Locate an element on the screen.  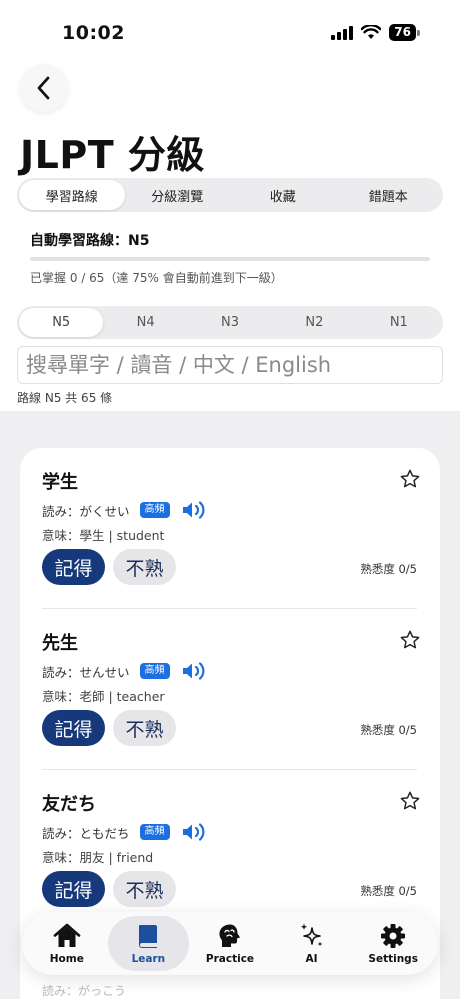
tab-favorites: 收藏 is located at coordinates (283, 195).